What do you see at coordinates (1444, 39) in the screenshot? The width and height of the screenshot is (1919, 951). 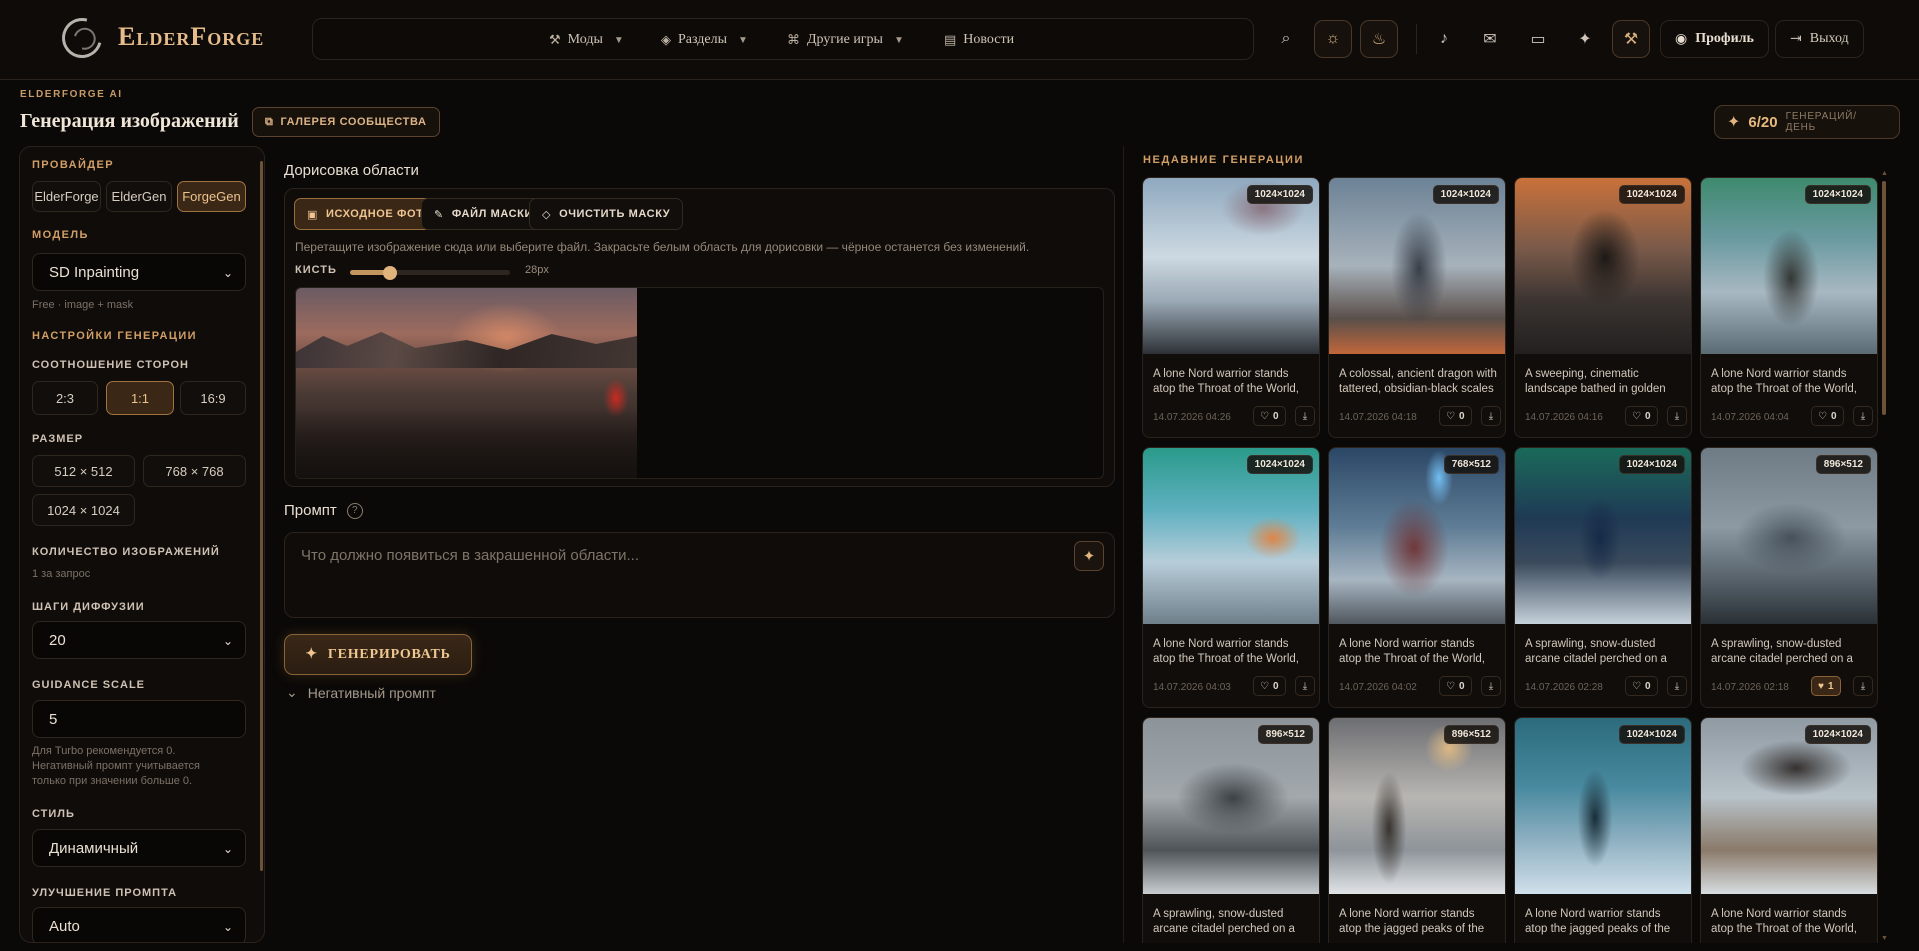 I see `notifications-button: ♪` at bounding box center [1444, 39].